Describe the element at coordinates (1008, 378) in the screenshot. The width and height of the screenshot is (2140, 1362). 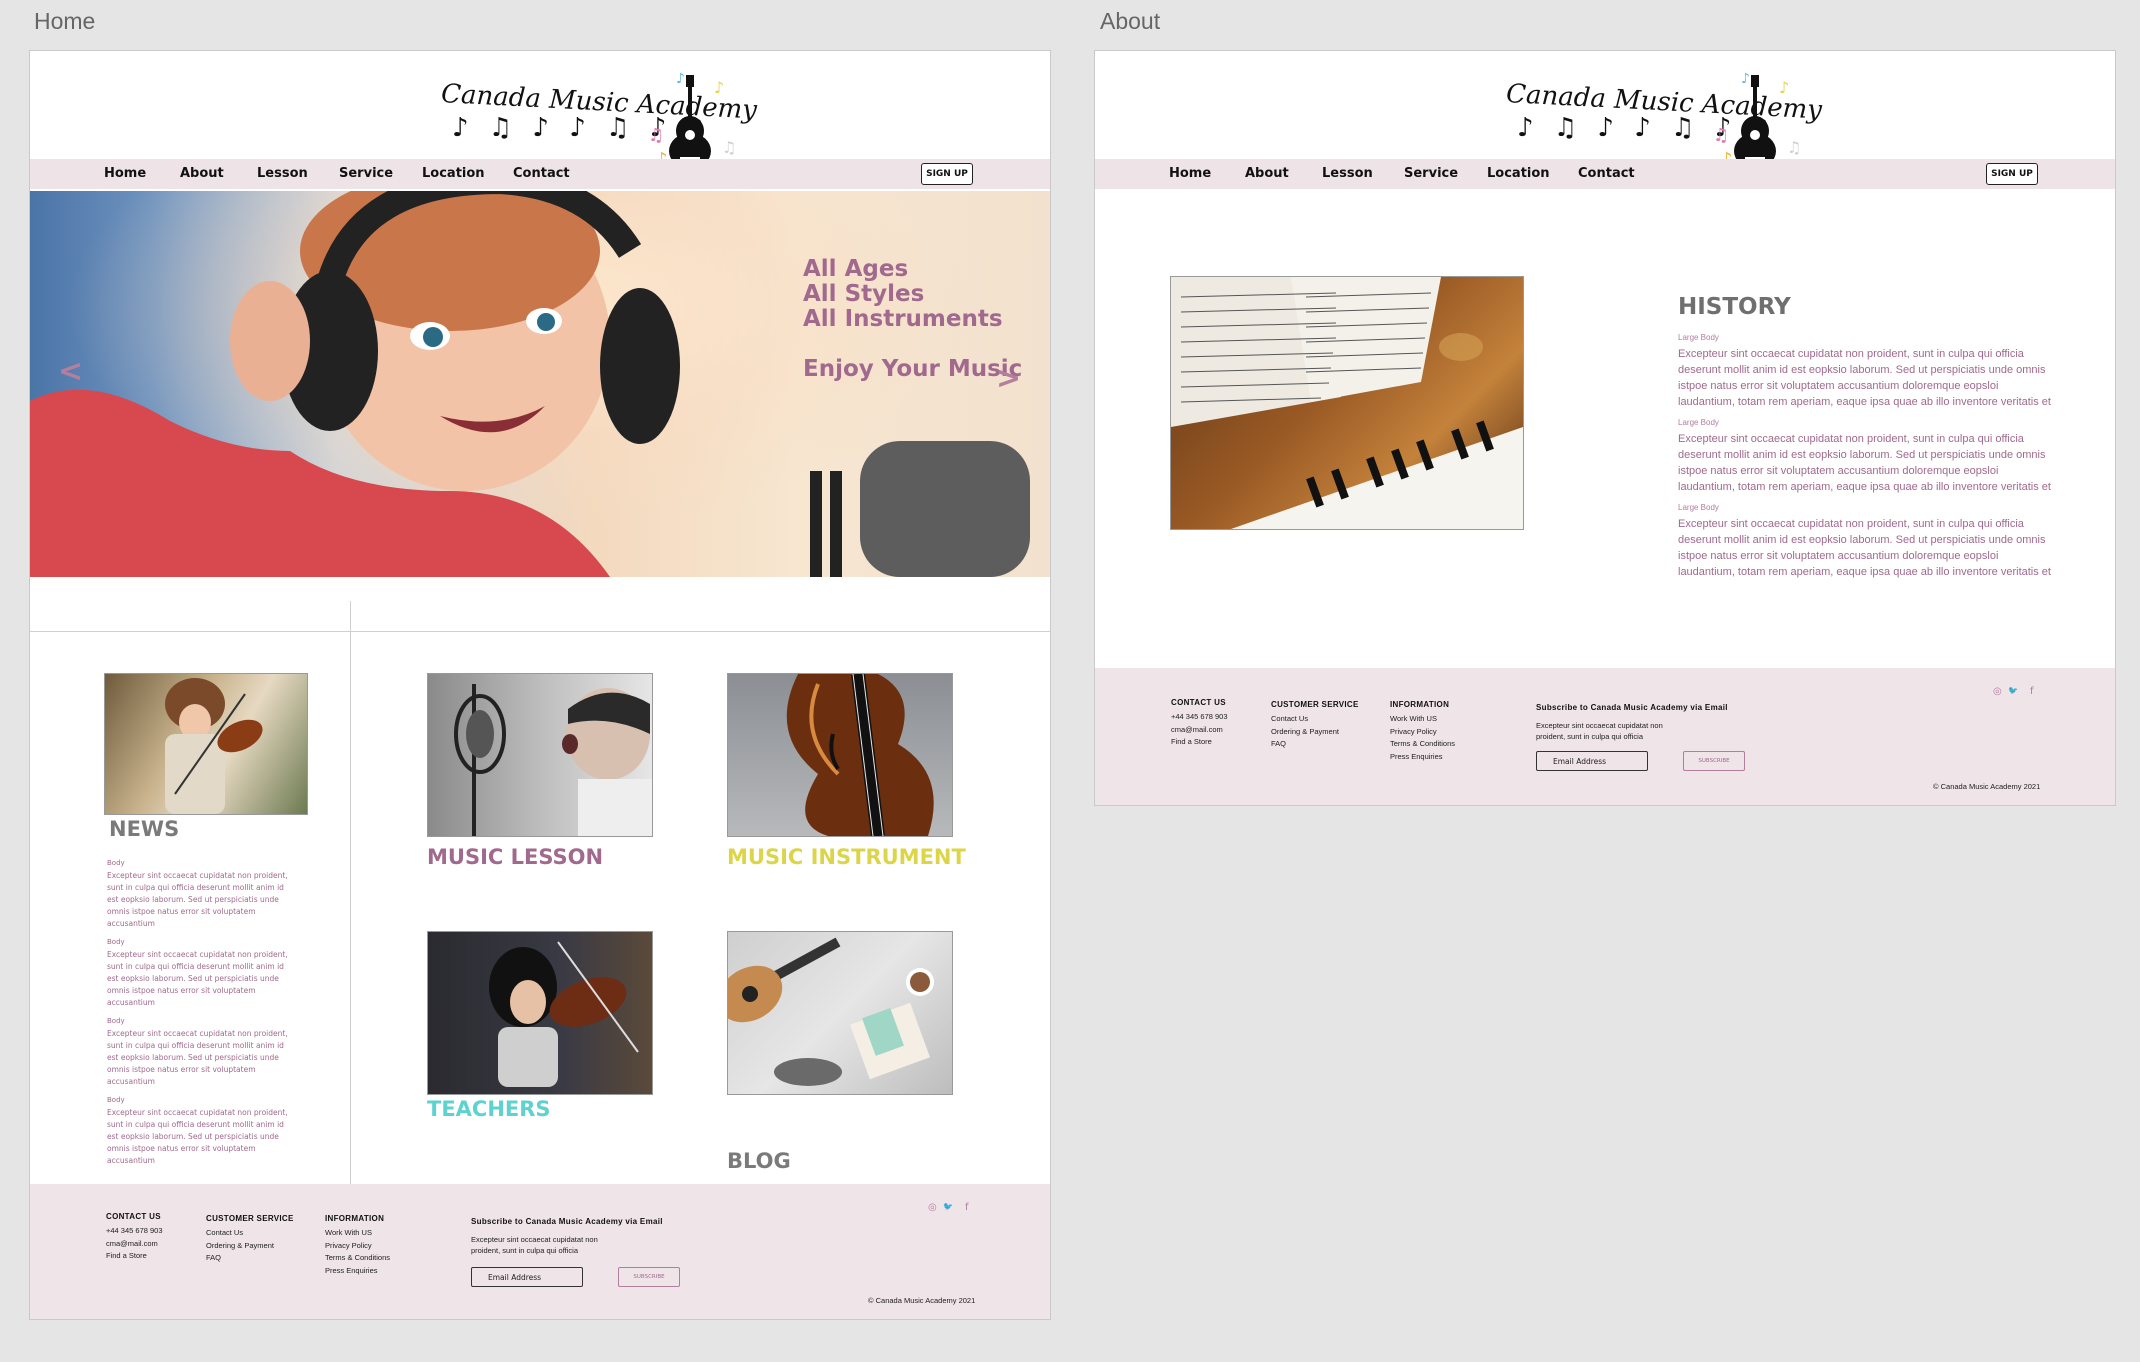
I see `carousel-next-arrow: >` at that location.